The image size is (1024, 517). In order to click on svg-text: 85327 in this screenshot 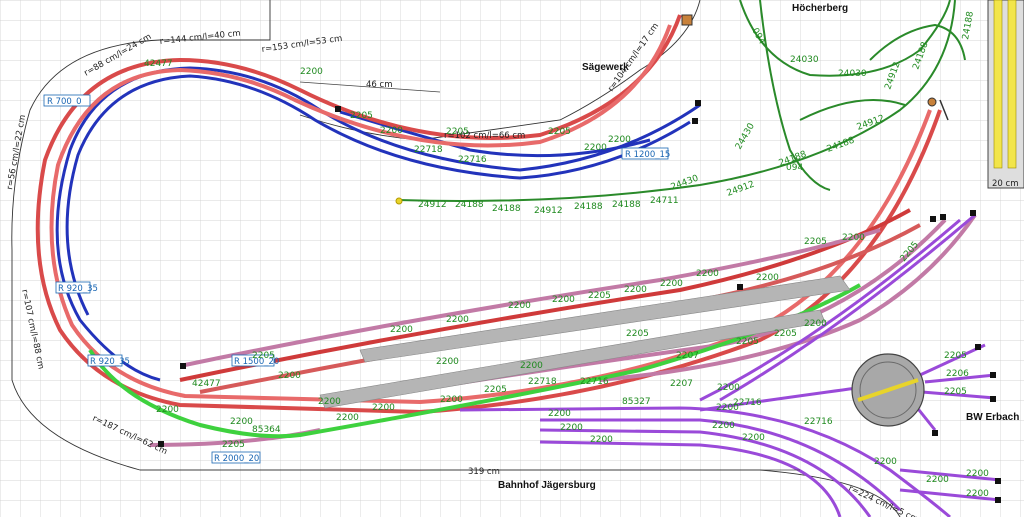, I will do `click(636, 402)`.